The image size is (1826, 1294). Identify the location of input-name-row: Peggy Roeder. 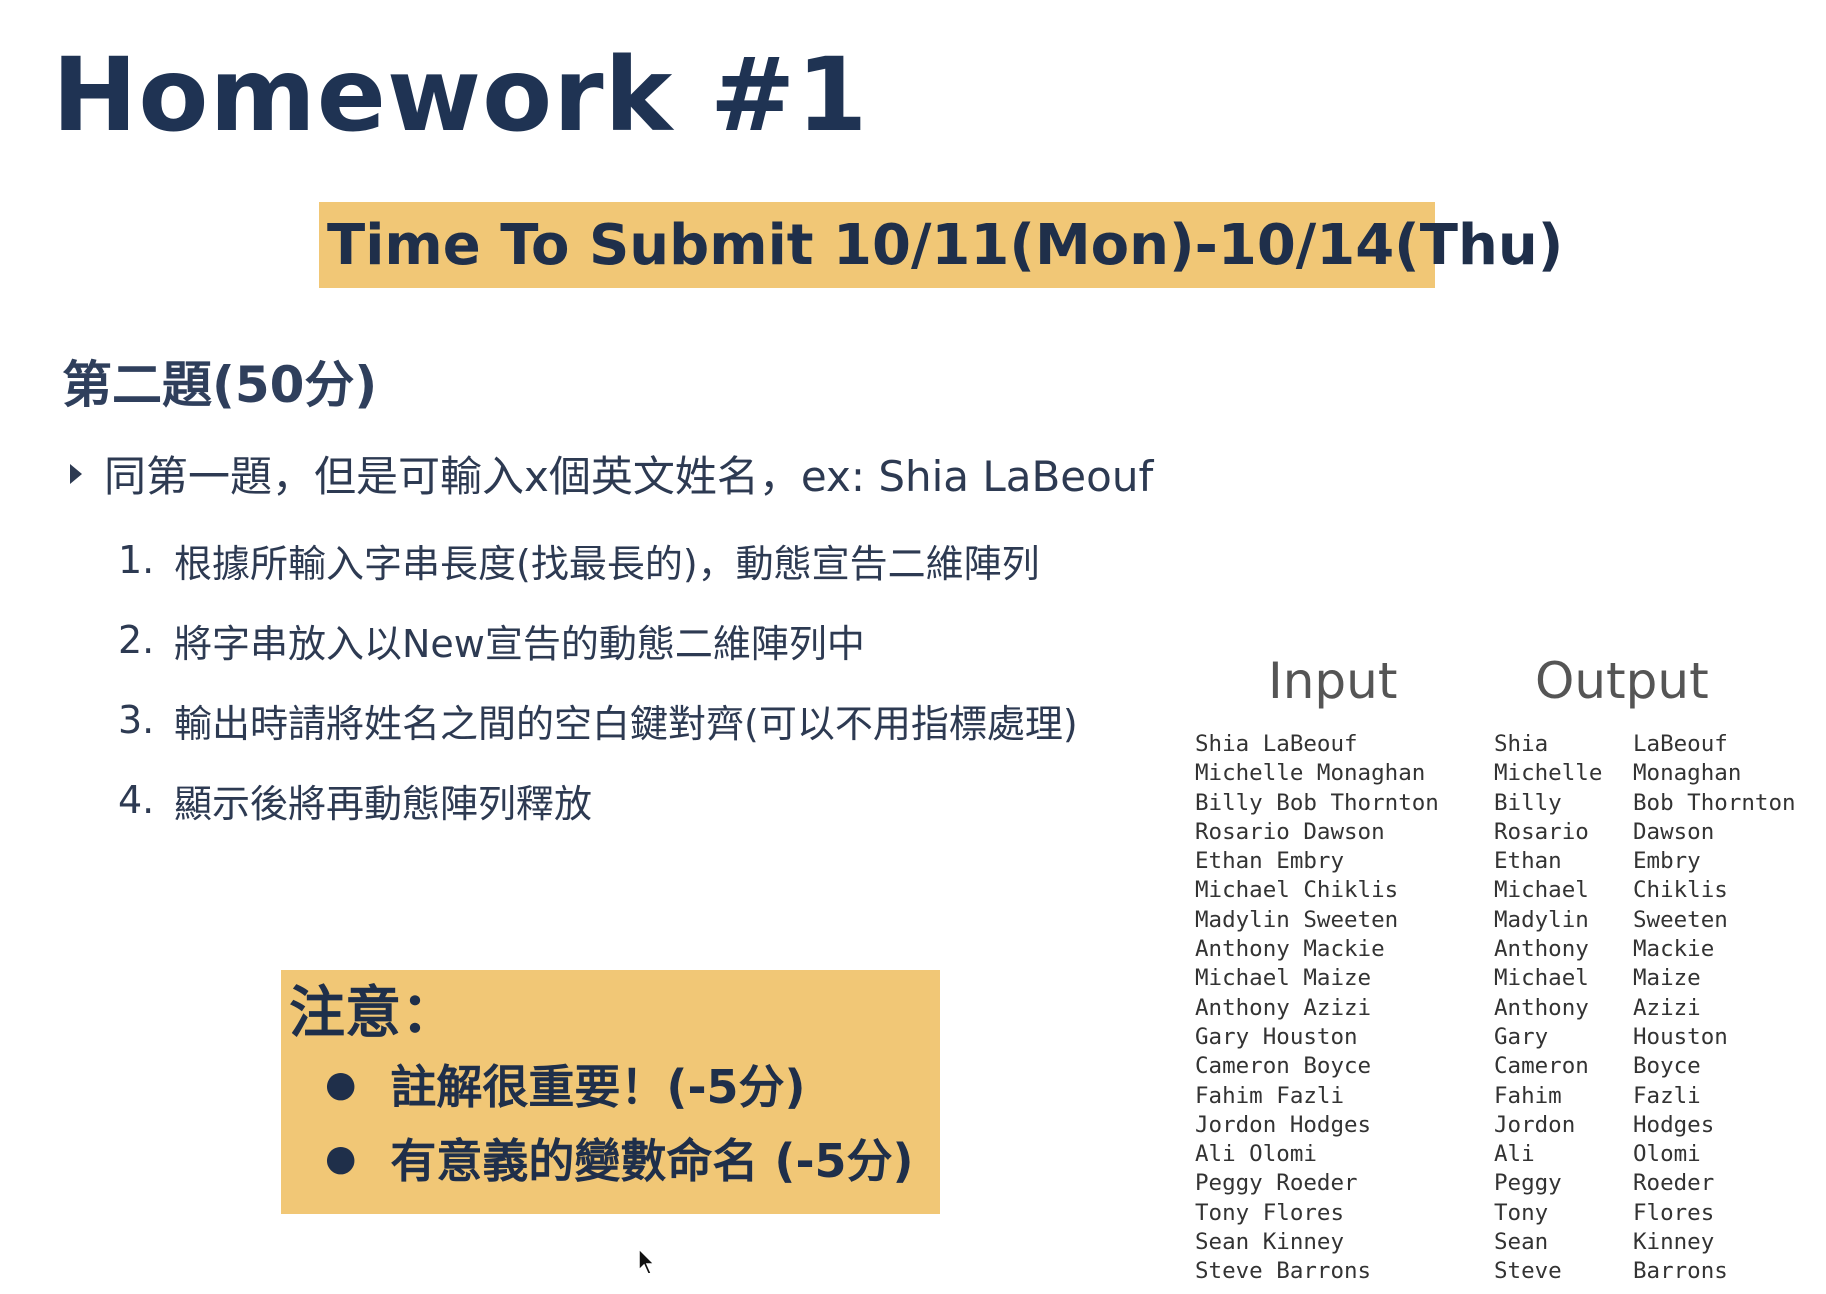
(1276, 1183).